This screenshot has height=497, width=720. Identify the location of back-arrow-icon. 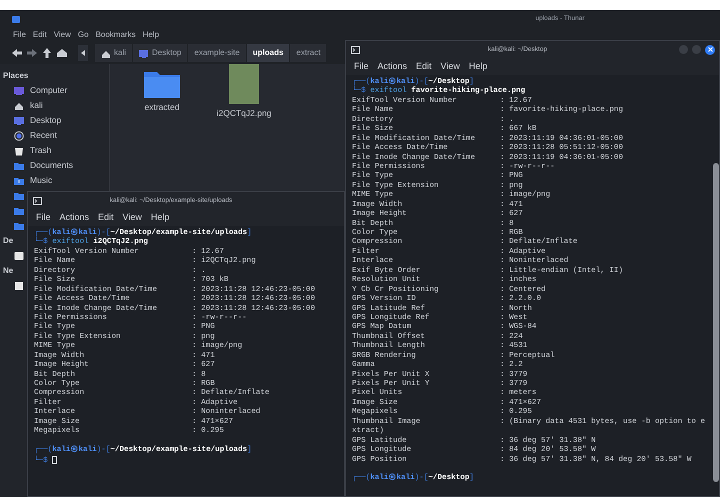
(17, 53).